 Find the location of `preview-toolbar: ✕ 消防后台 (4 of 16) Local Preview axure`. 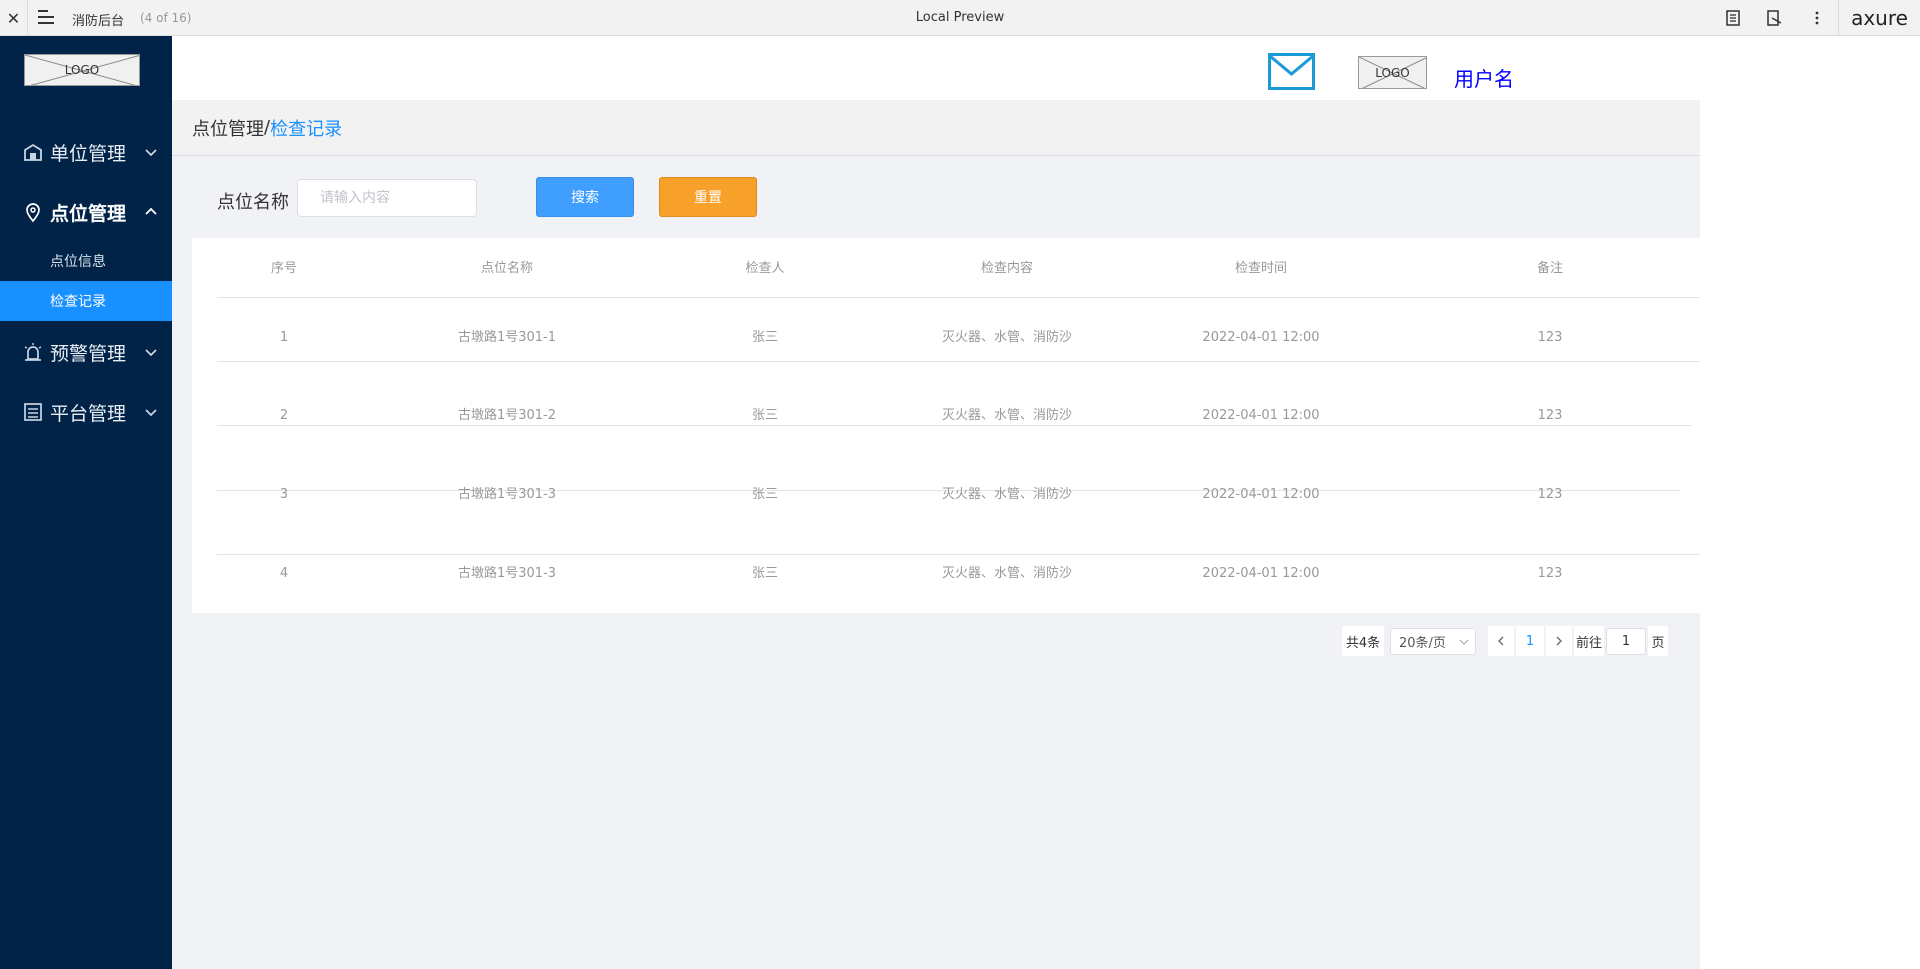

preview-toolbar: ✕ 消防后台 (4 of 16) Local Preview axure is located at coordinates (960, 18).